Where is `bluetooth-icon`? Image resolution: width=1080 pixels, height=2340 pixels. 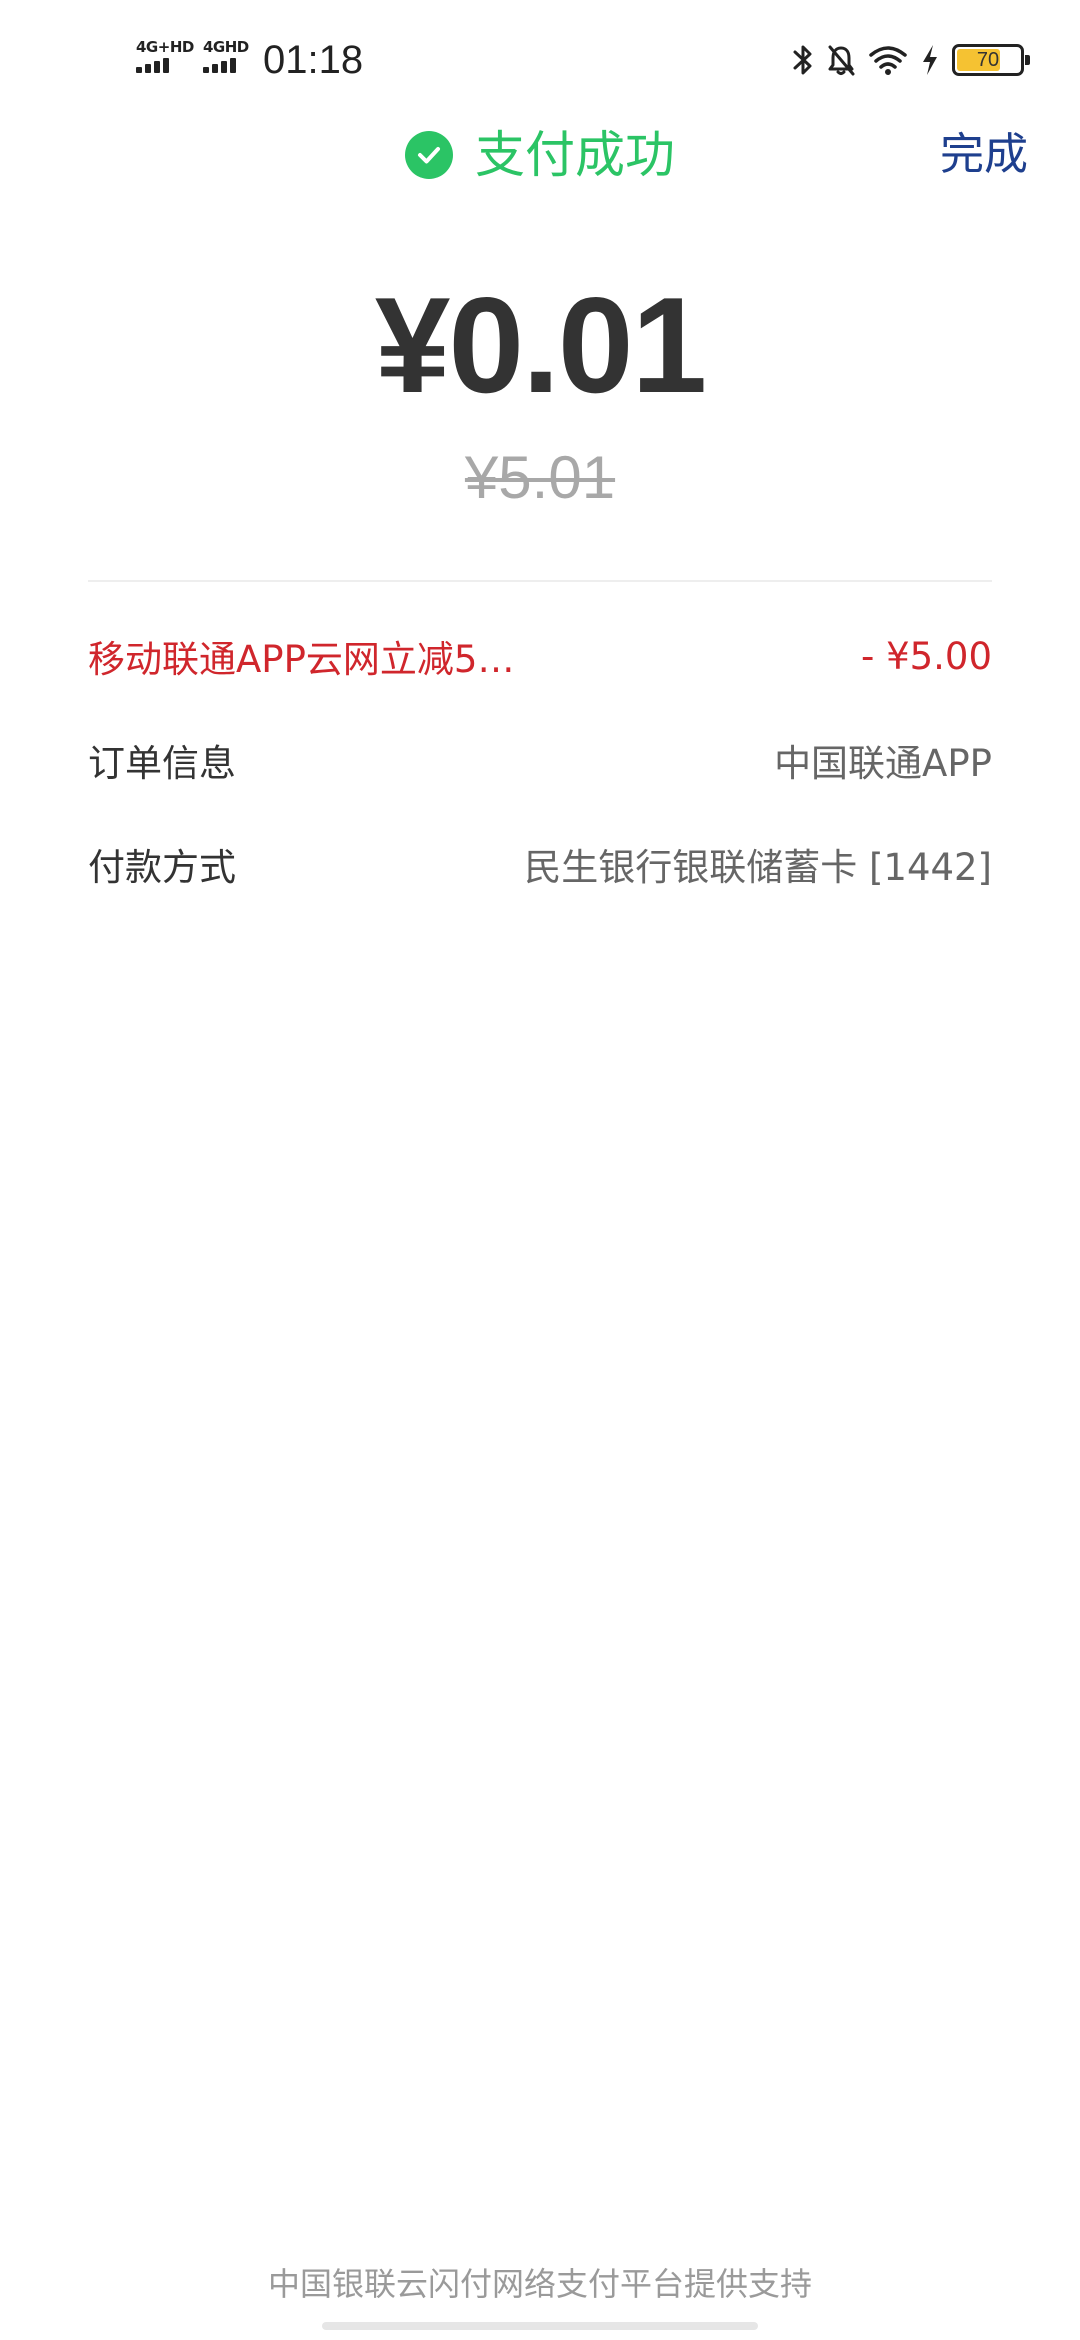 bluetooth-icon is located at coordinates (802, 60).